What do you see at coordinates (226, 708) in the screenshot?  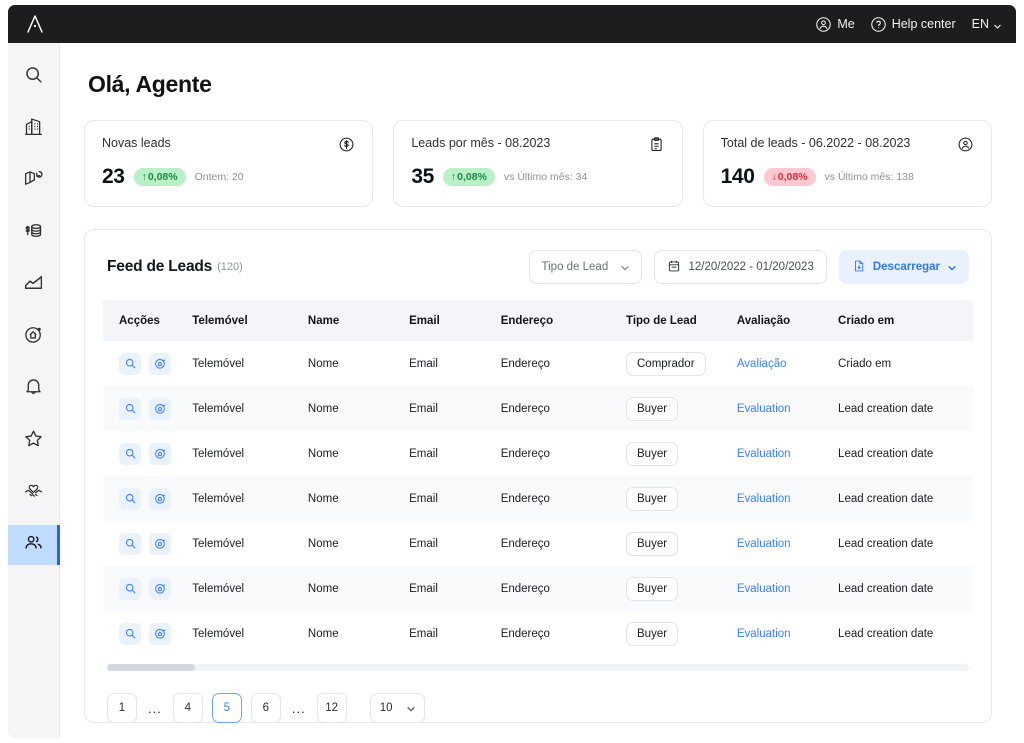 I see `page-button-5-current: 5` at bounding box center [226, 708].